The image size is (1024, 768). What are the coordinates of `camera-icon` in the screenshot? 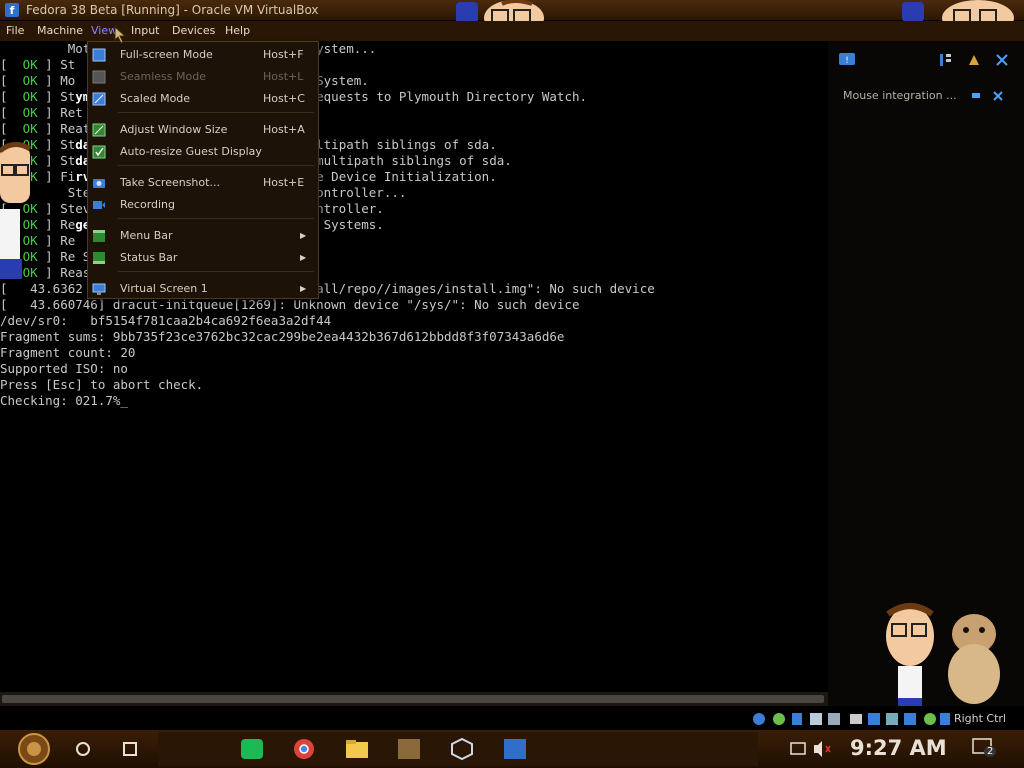 It's located at (99, 183).